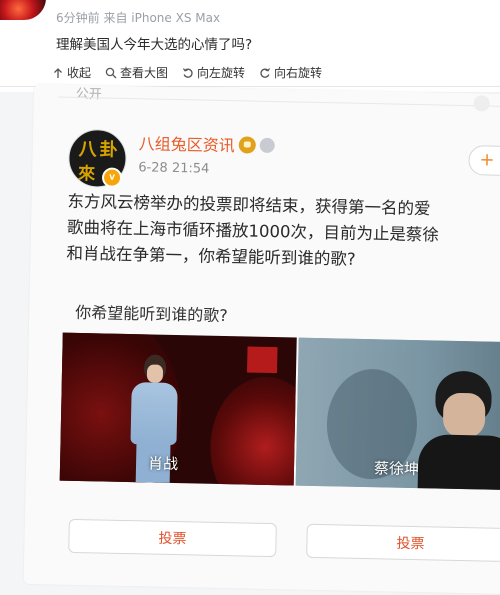 Image resolution: width=500 pixels, height=595 pixels. Describe the element at coordinates (186, 145) in the screenshot. I see `author-name: 八组兔区资讯` at that location.